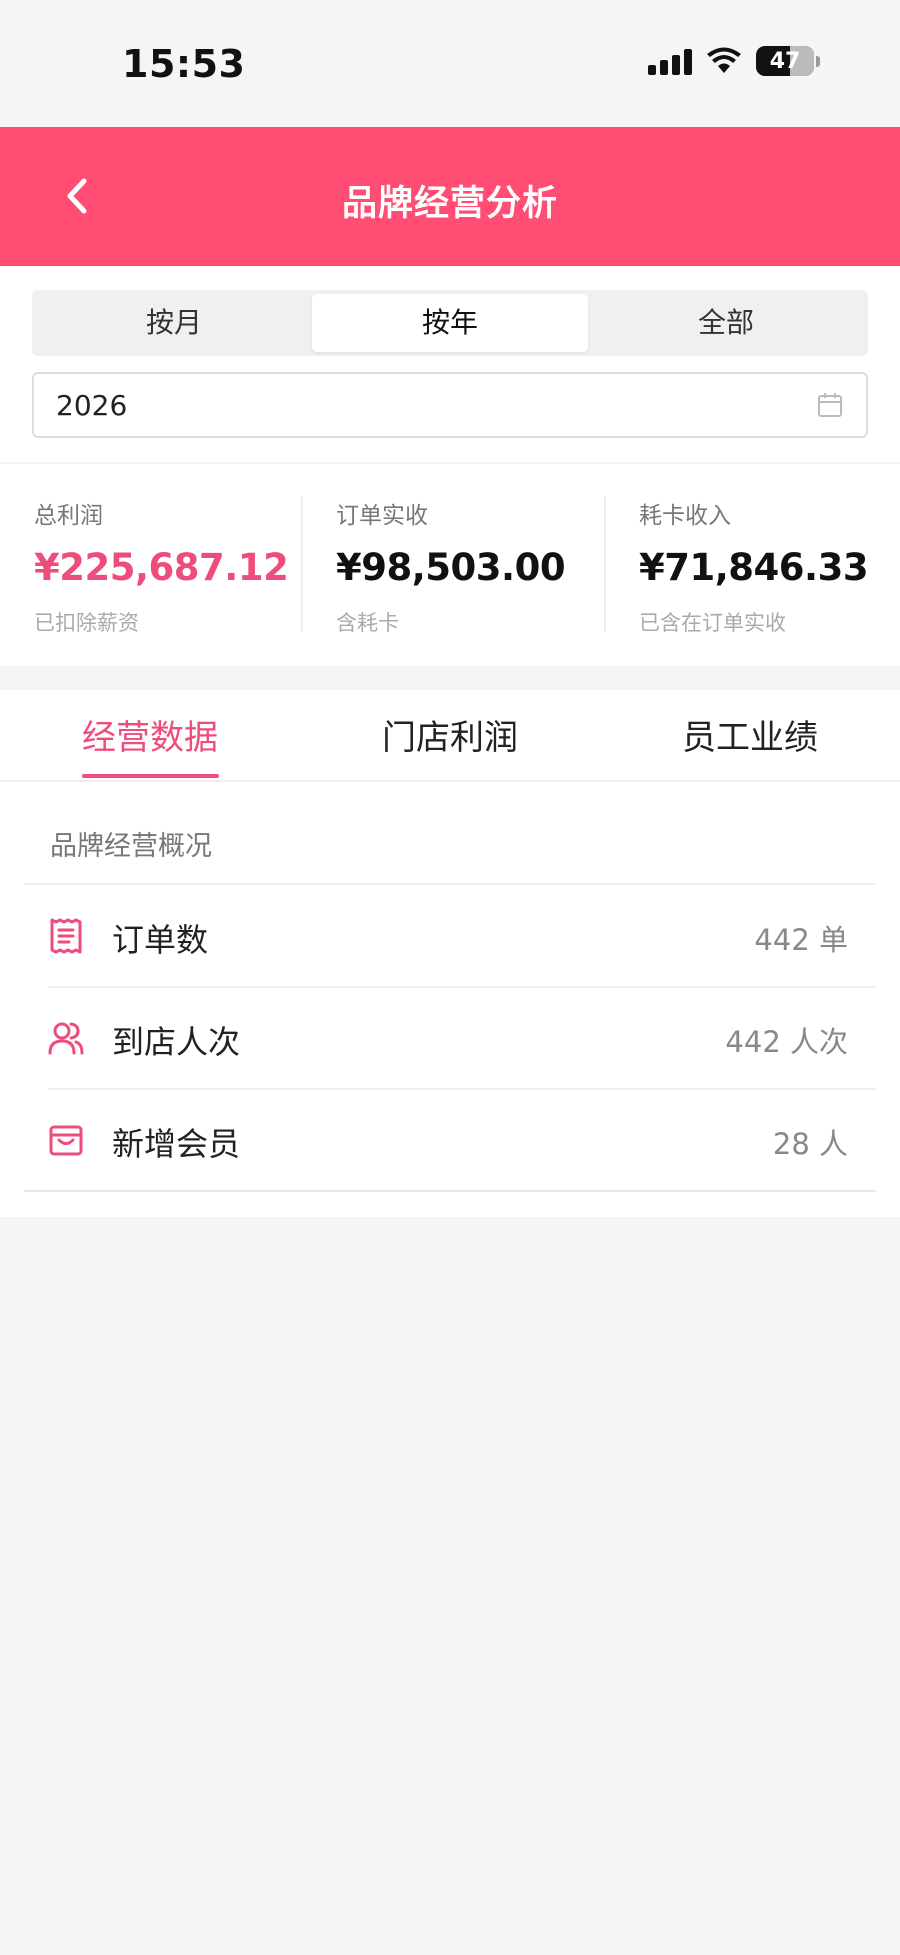  I want to click on summary-label: 耗卡收入, so click(685, 516).